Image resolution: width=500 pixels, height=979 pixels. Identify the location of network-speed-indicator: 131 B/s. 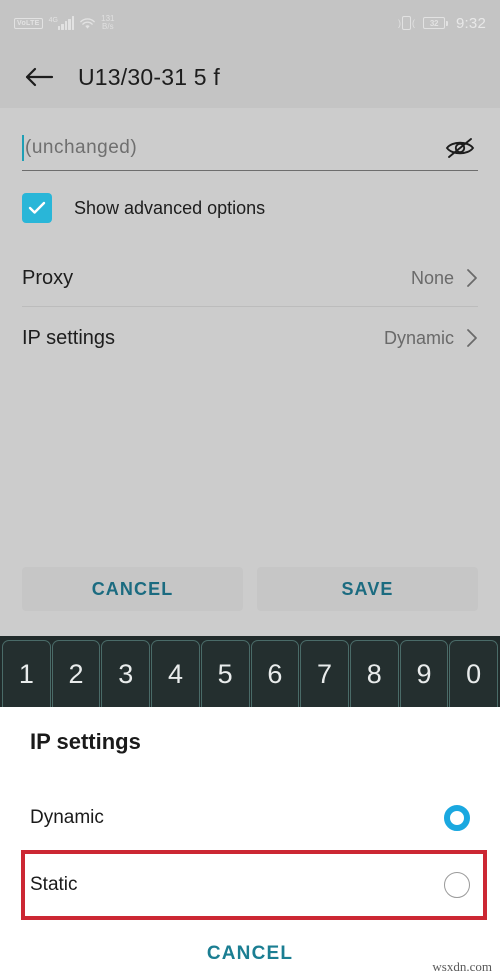
(107, 23).